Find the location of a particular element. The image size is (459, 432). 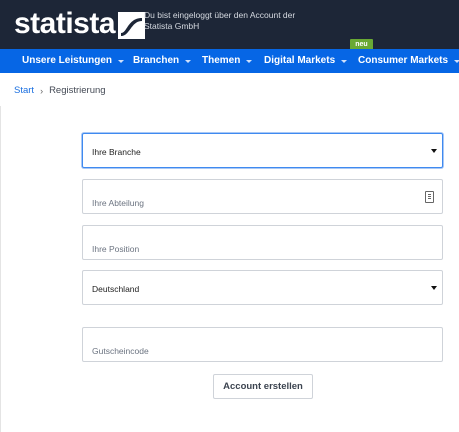

abteilung-field: Ihre Abteilung is located at coordinates (262, 196).